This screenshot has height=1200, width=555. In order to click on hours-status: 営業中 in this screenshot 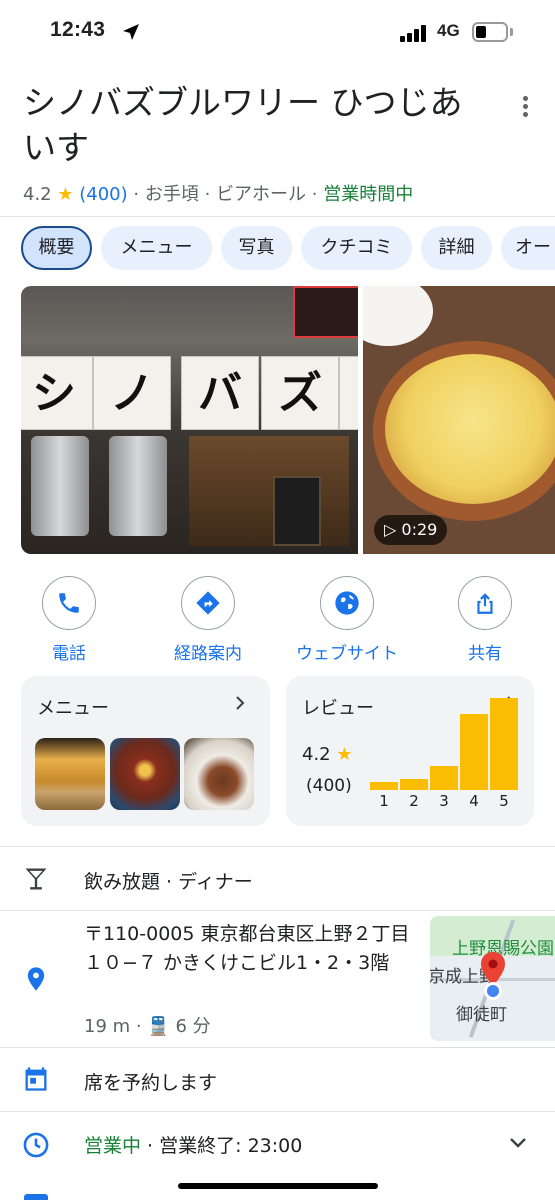, I will do `click(113, 1146)`.